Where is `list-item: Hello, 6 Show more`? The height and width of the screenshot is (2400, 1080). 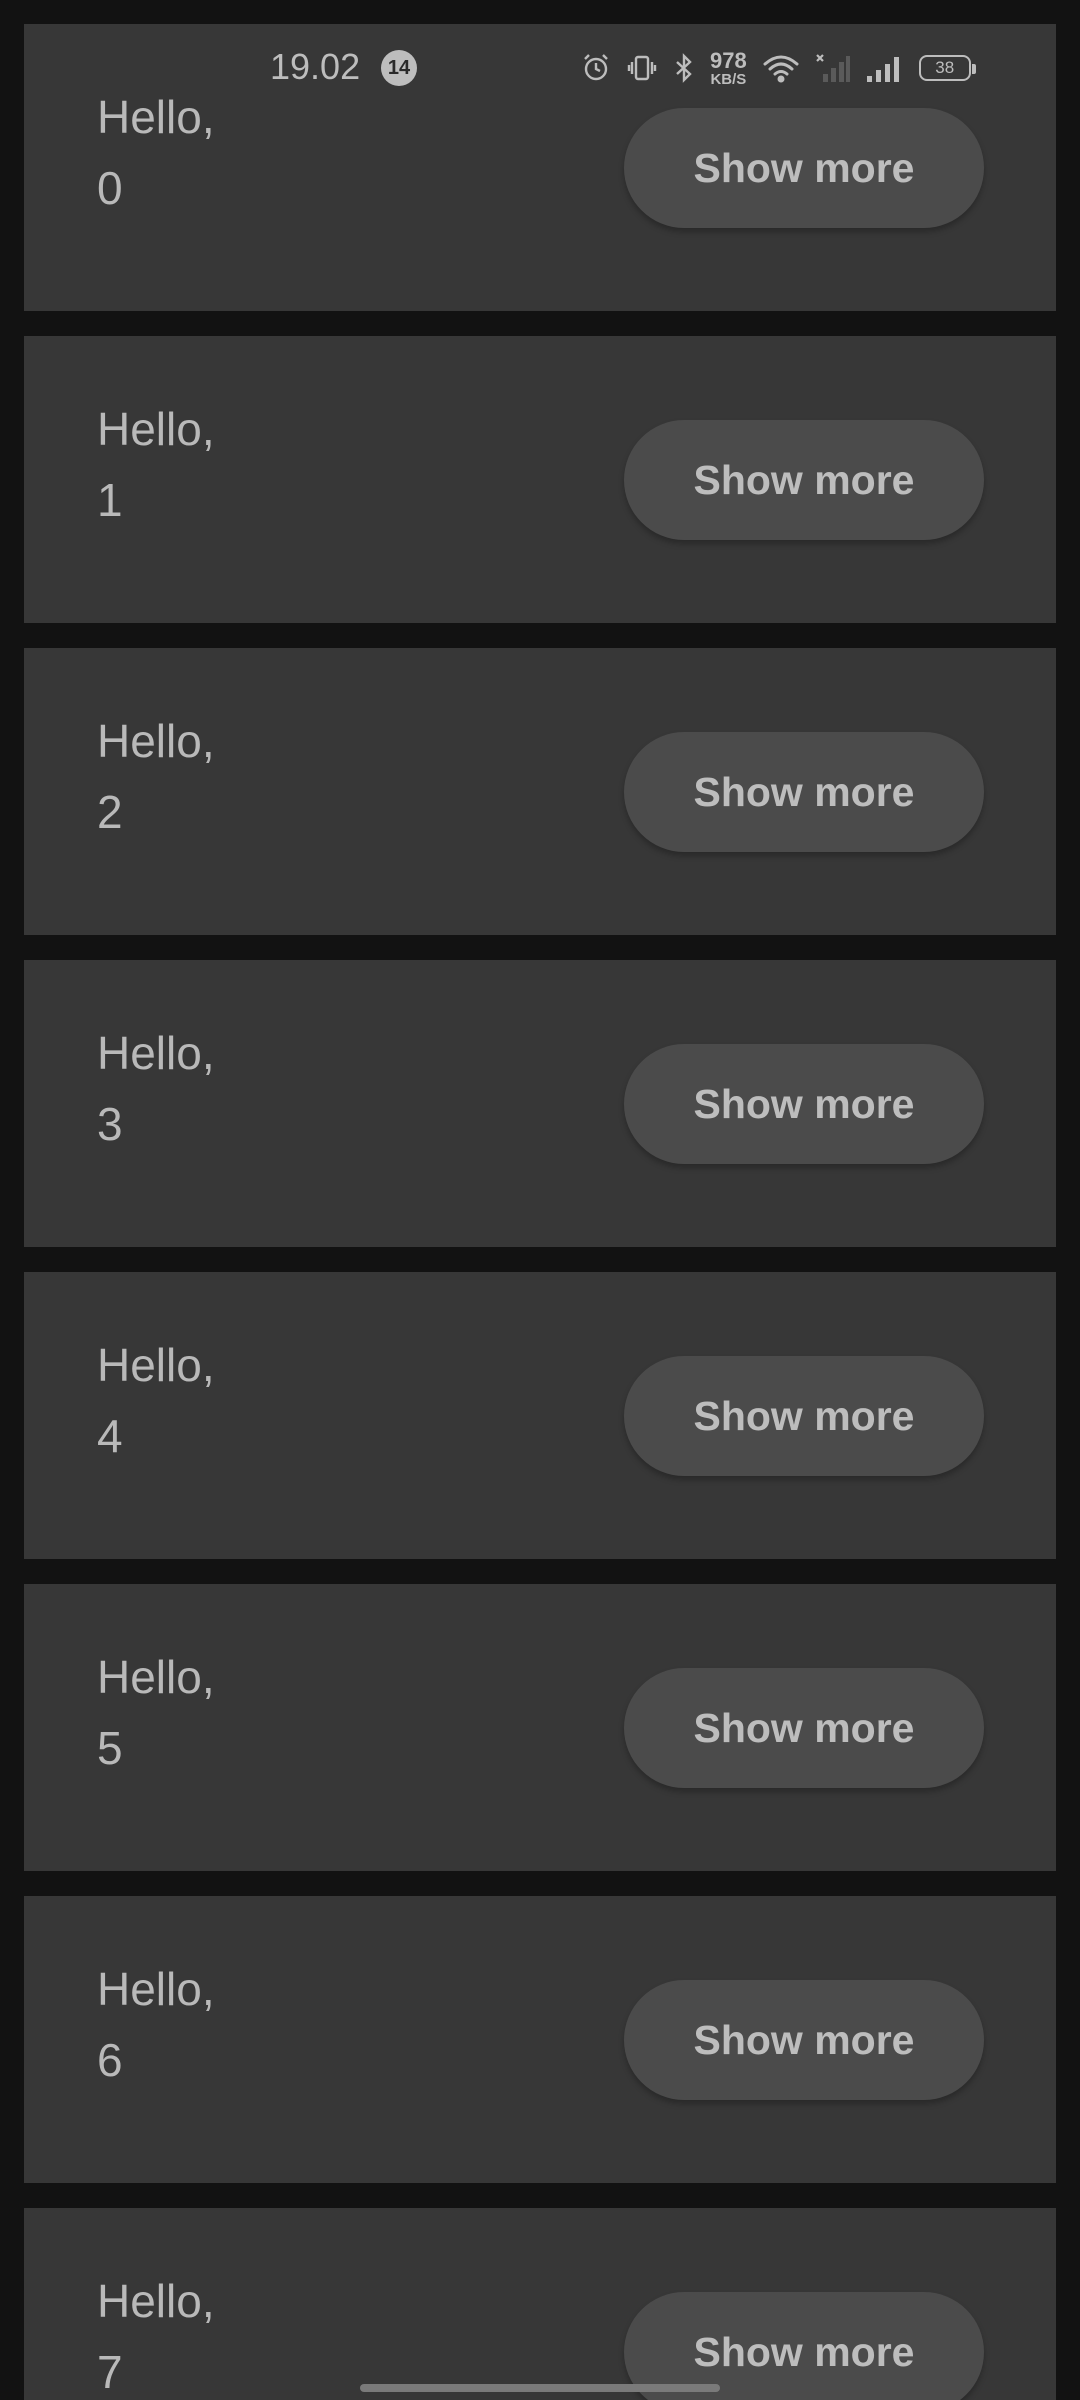 list-item: Hello, 6 Show more is located at coordinates (540, 2039).